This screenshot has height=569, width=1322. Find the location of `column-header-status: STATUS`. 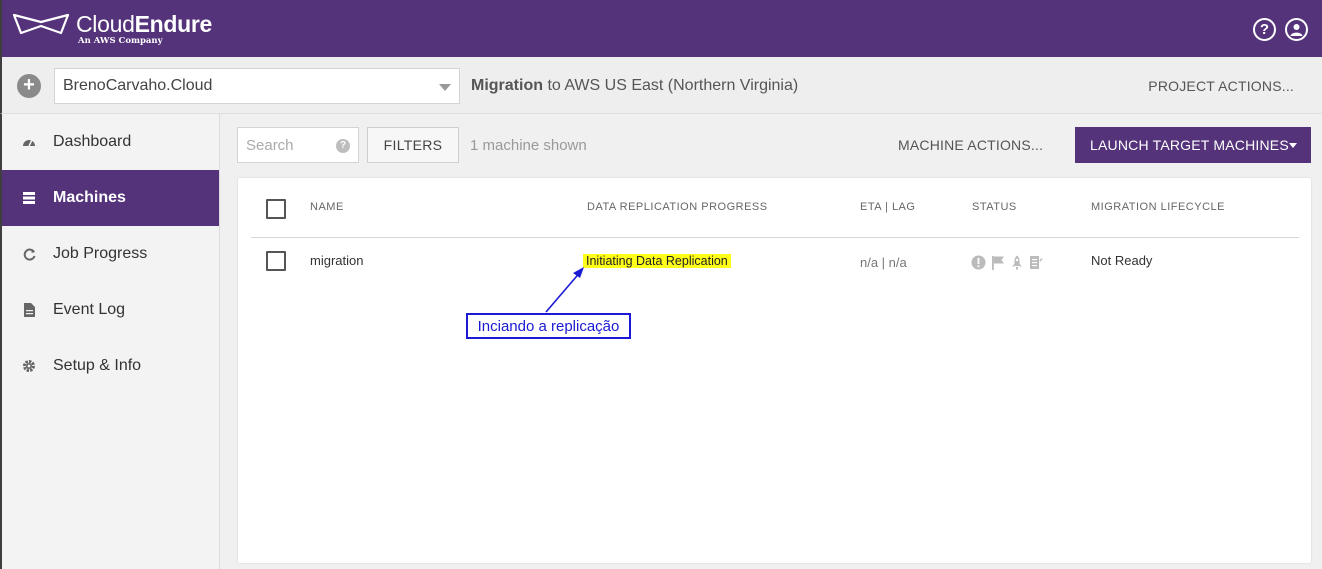

column-header-status: STATUS is located at coordinates (994, 207).